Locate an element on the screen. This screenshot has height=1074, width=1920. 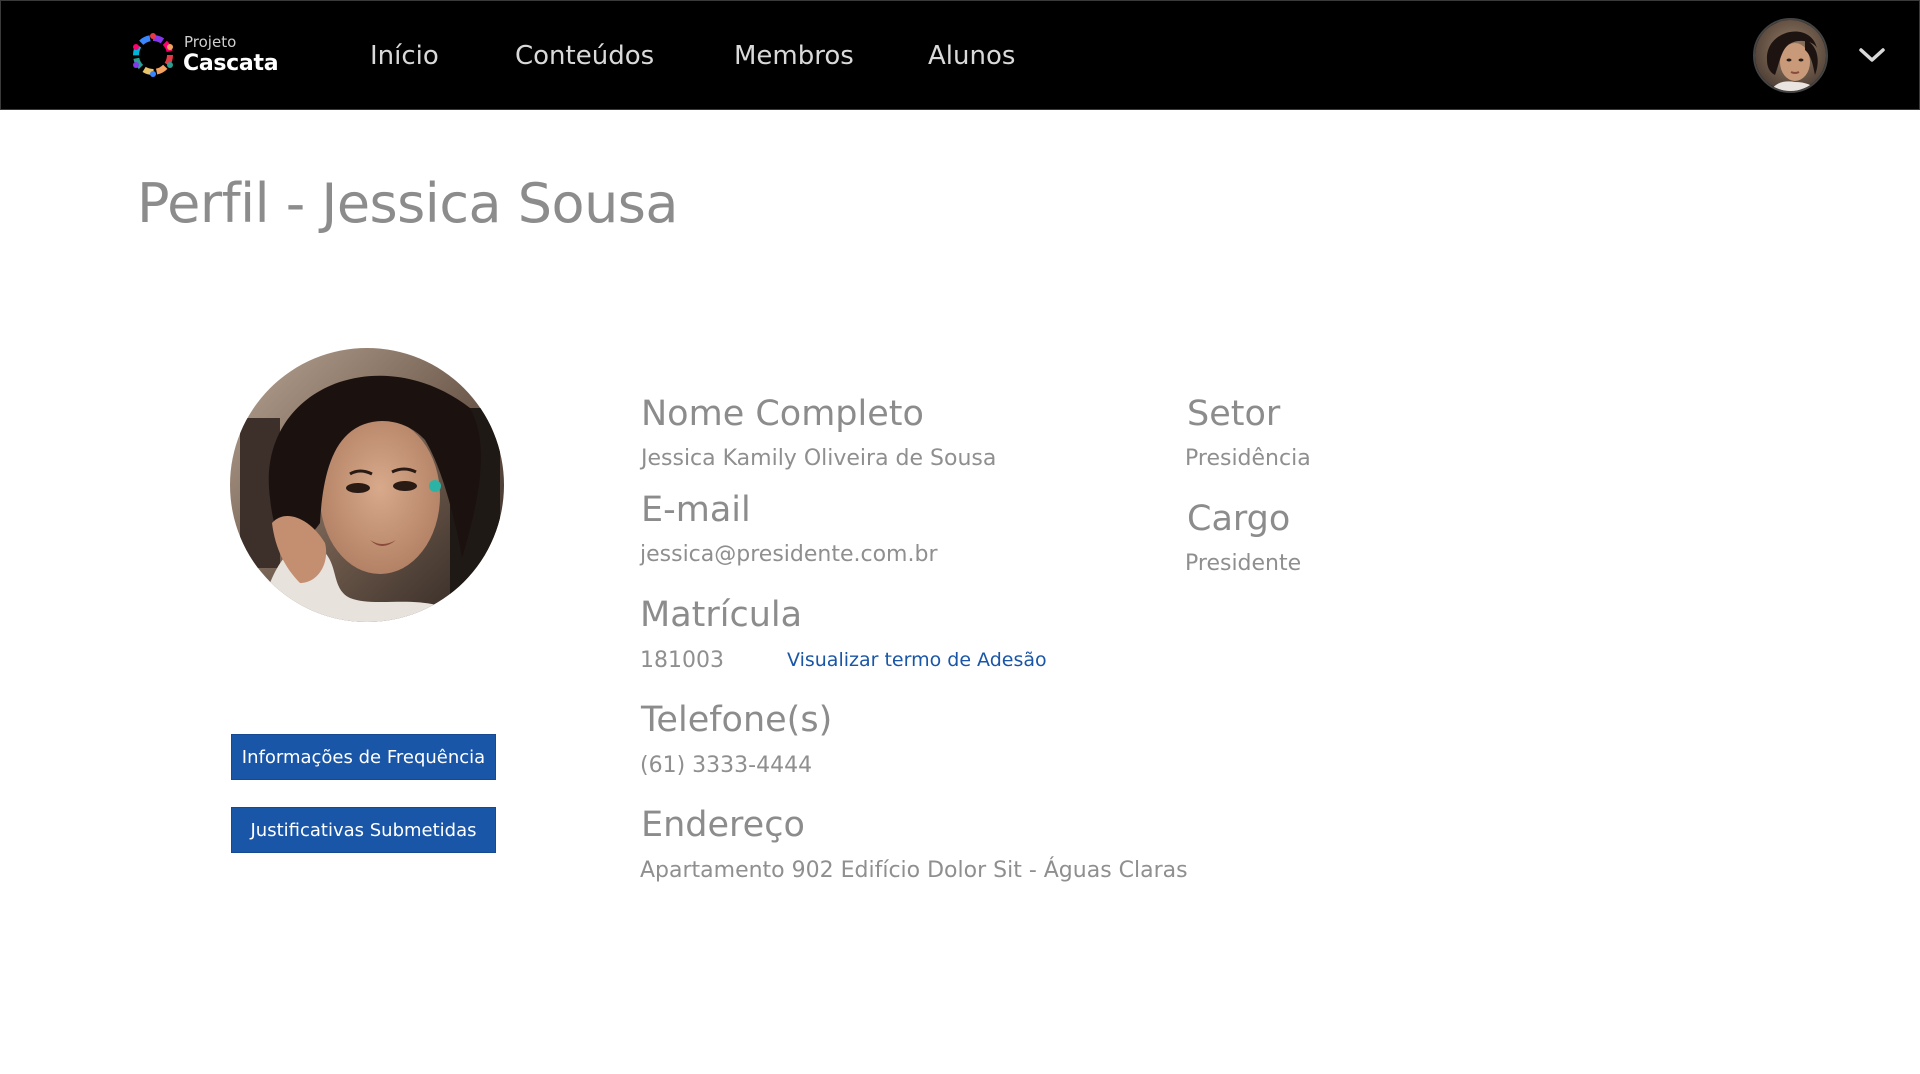
logo-big-text: Cascata is located at coordinates (231, 63).